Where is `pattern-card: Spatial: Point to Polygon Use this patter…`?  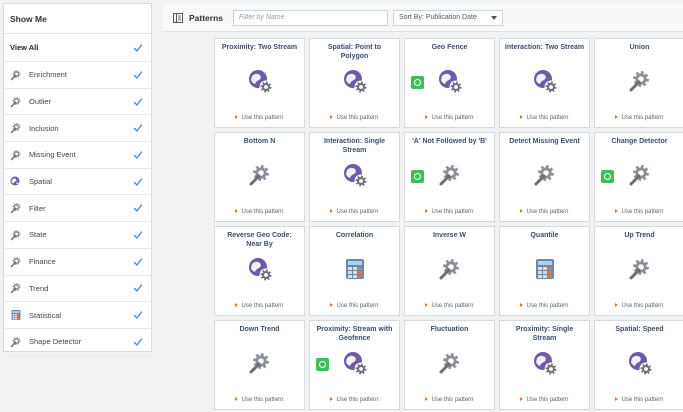
pattern-card: Spatial: Point to Polygon Use this patter… is located at coordinates (354, 83).